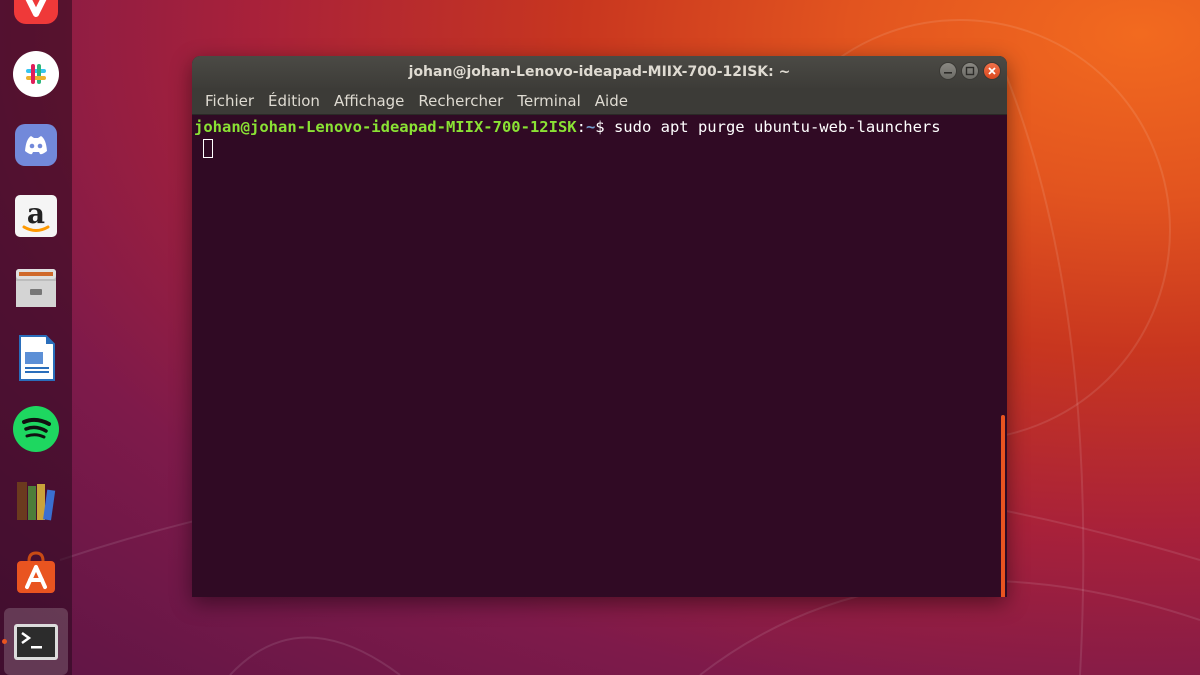 Image resolution: width=1200 pixels, height=675 pixels. What do you see at coordinates (1003, 506) in the screenshot?
I see `scrollbar` at bounding box center [1003, 506].